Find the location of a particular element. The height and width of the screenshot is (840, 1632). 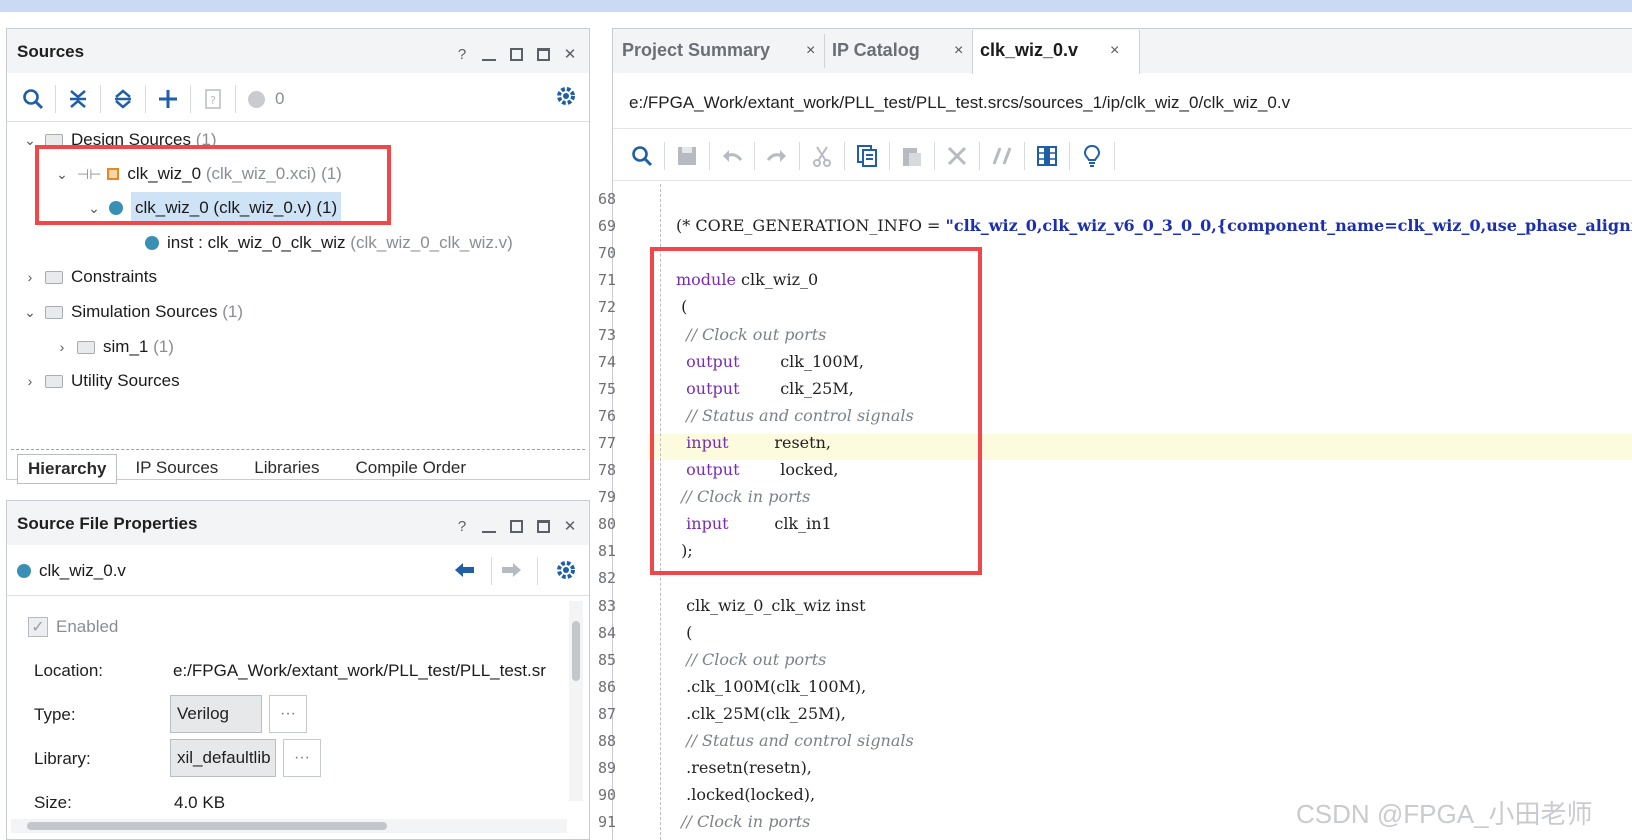

type-browse-button: ··· is located at coordinates (288, 714).